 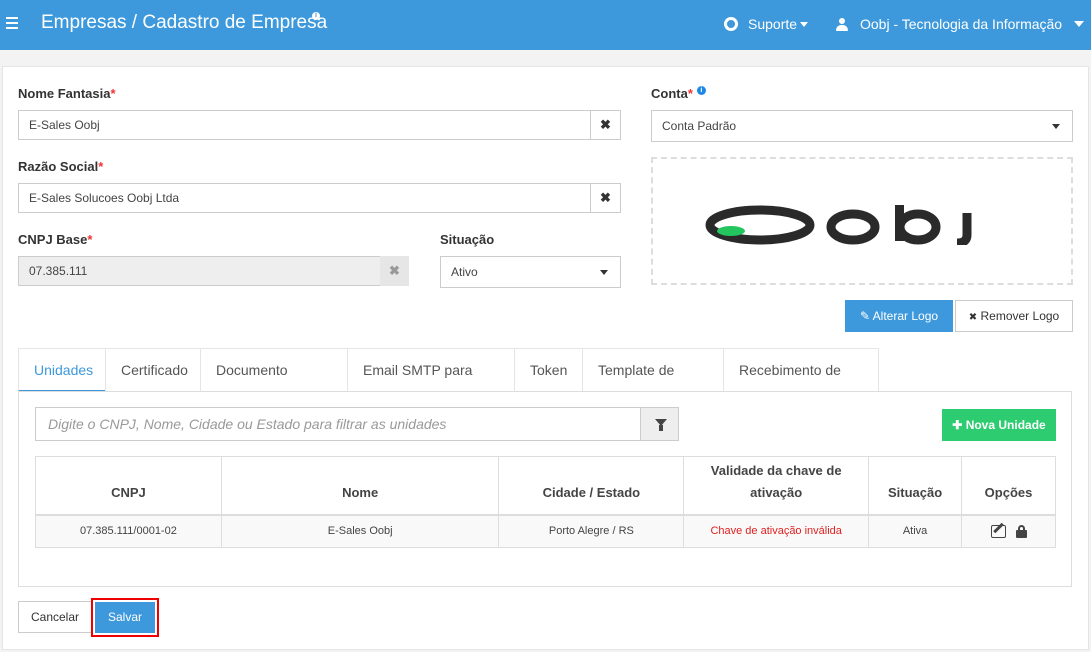 What do you see at coordinates (899, 316) in the screenshot?
I see `alter-logo-button: ✎ Alterar Logo` at bounding box center [899, 316].